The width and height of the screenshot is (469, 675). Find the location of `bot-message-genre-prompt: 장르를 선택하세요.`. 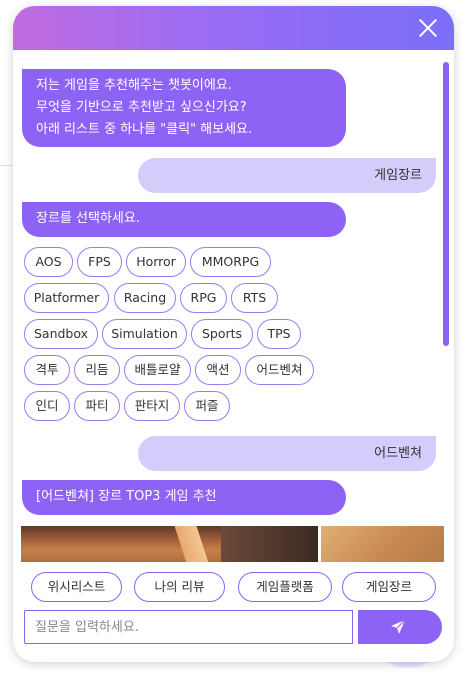

bot-message-genre-prompt: 장르를 선택하세요. is located at coordinates (184, 219).